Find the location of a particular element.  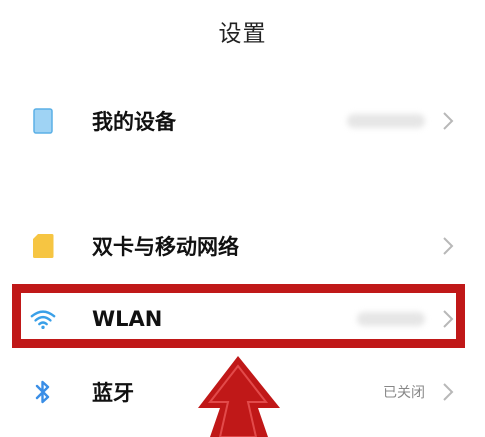

device-icon is located at coordinates (43, 121).